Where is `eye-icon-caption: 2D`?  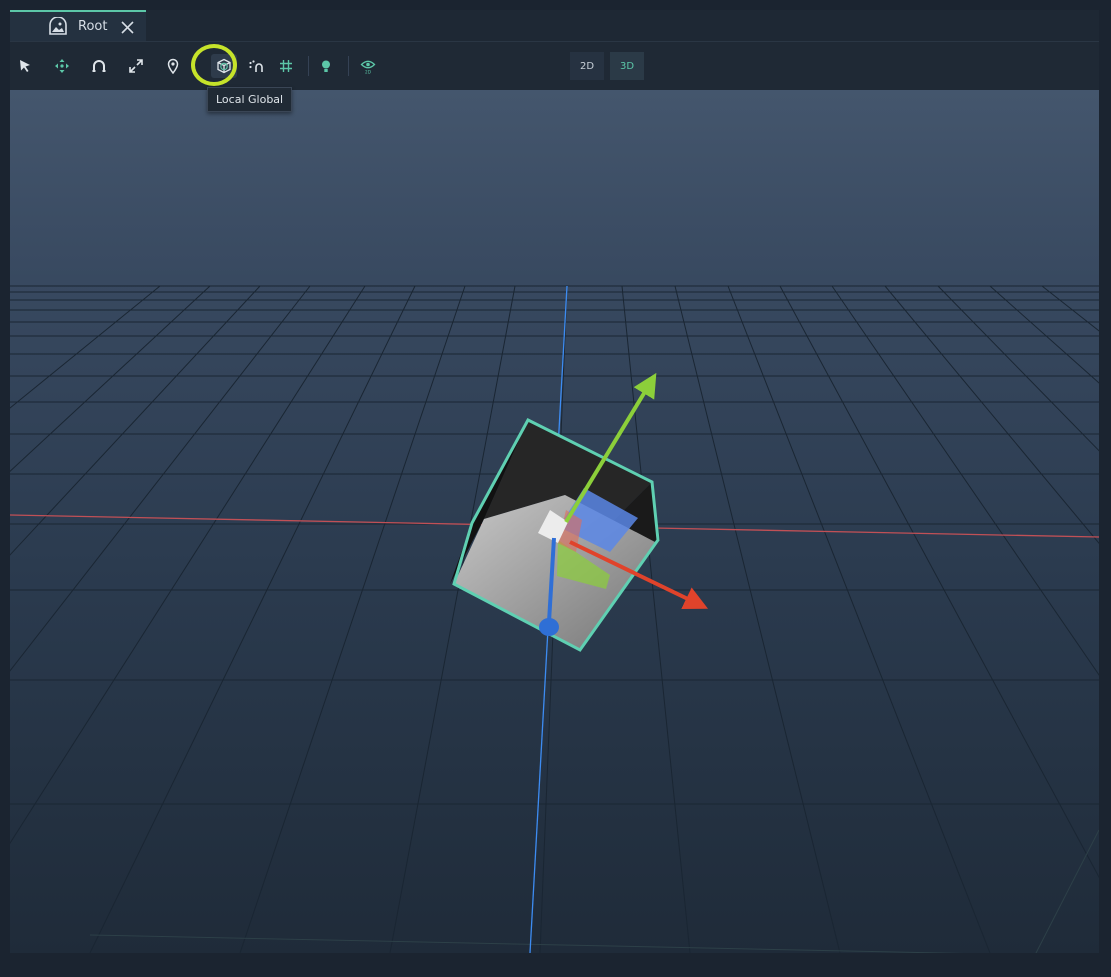 eye-icon-caption: 2D is located at coordinates (368, 72).